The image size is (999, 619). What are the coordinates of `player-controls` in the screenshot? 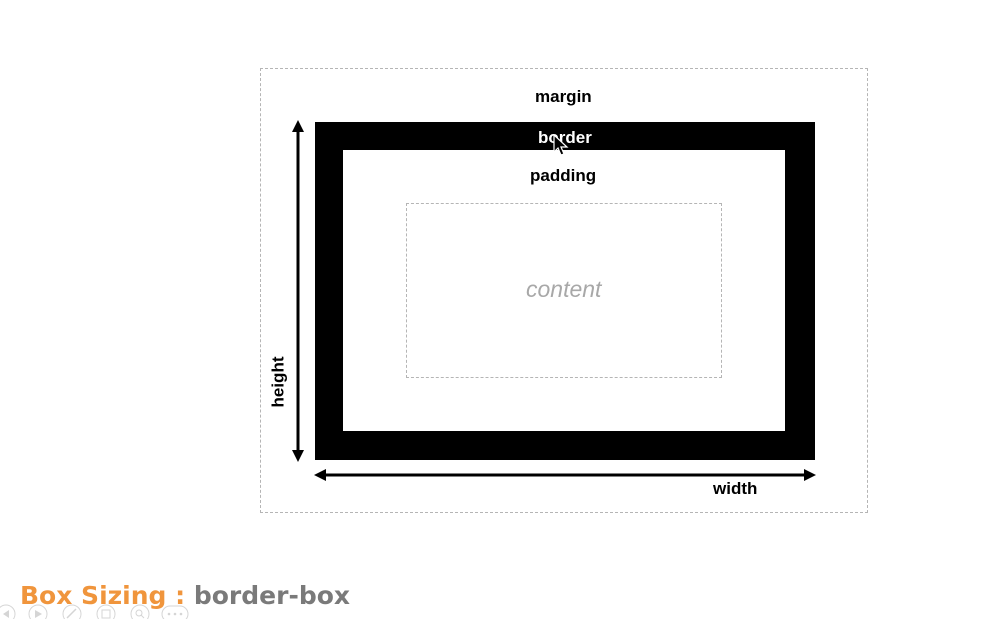 It's located at (94, 611).